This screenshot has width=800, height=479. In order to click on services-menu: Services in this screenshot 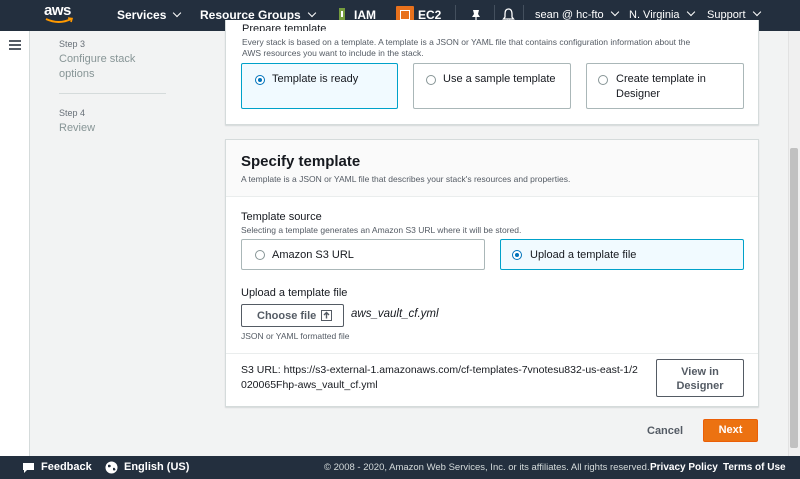, I will do `click(149, 15)`.